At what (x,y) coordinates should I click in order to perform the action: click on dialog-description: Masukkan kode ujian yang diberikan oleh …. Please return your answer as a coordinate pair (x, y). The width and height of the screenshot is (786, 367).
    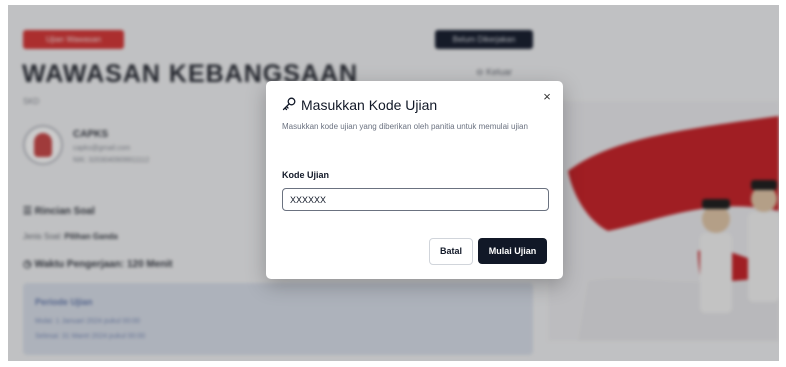
    Looking at the image, I should click on (405, 126).